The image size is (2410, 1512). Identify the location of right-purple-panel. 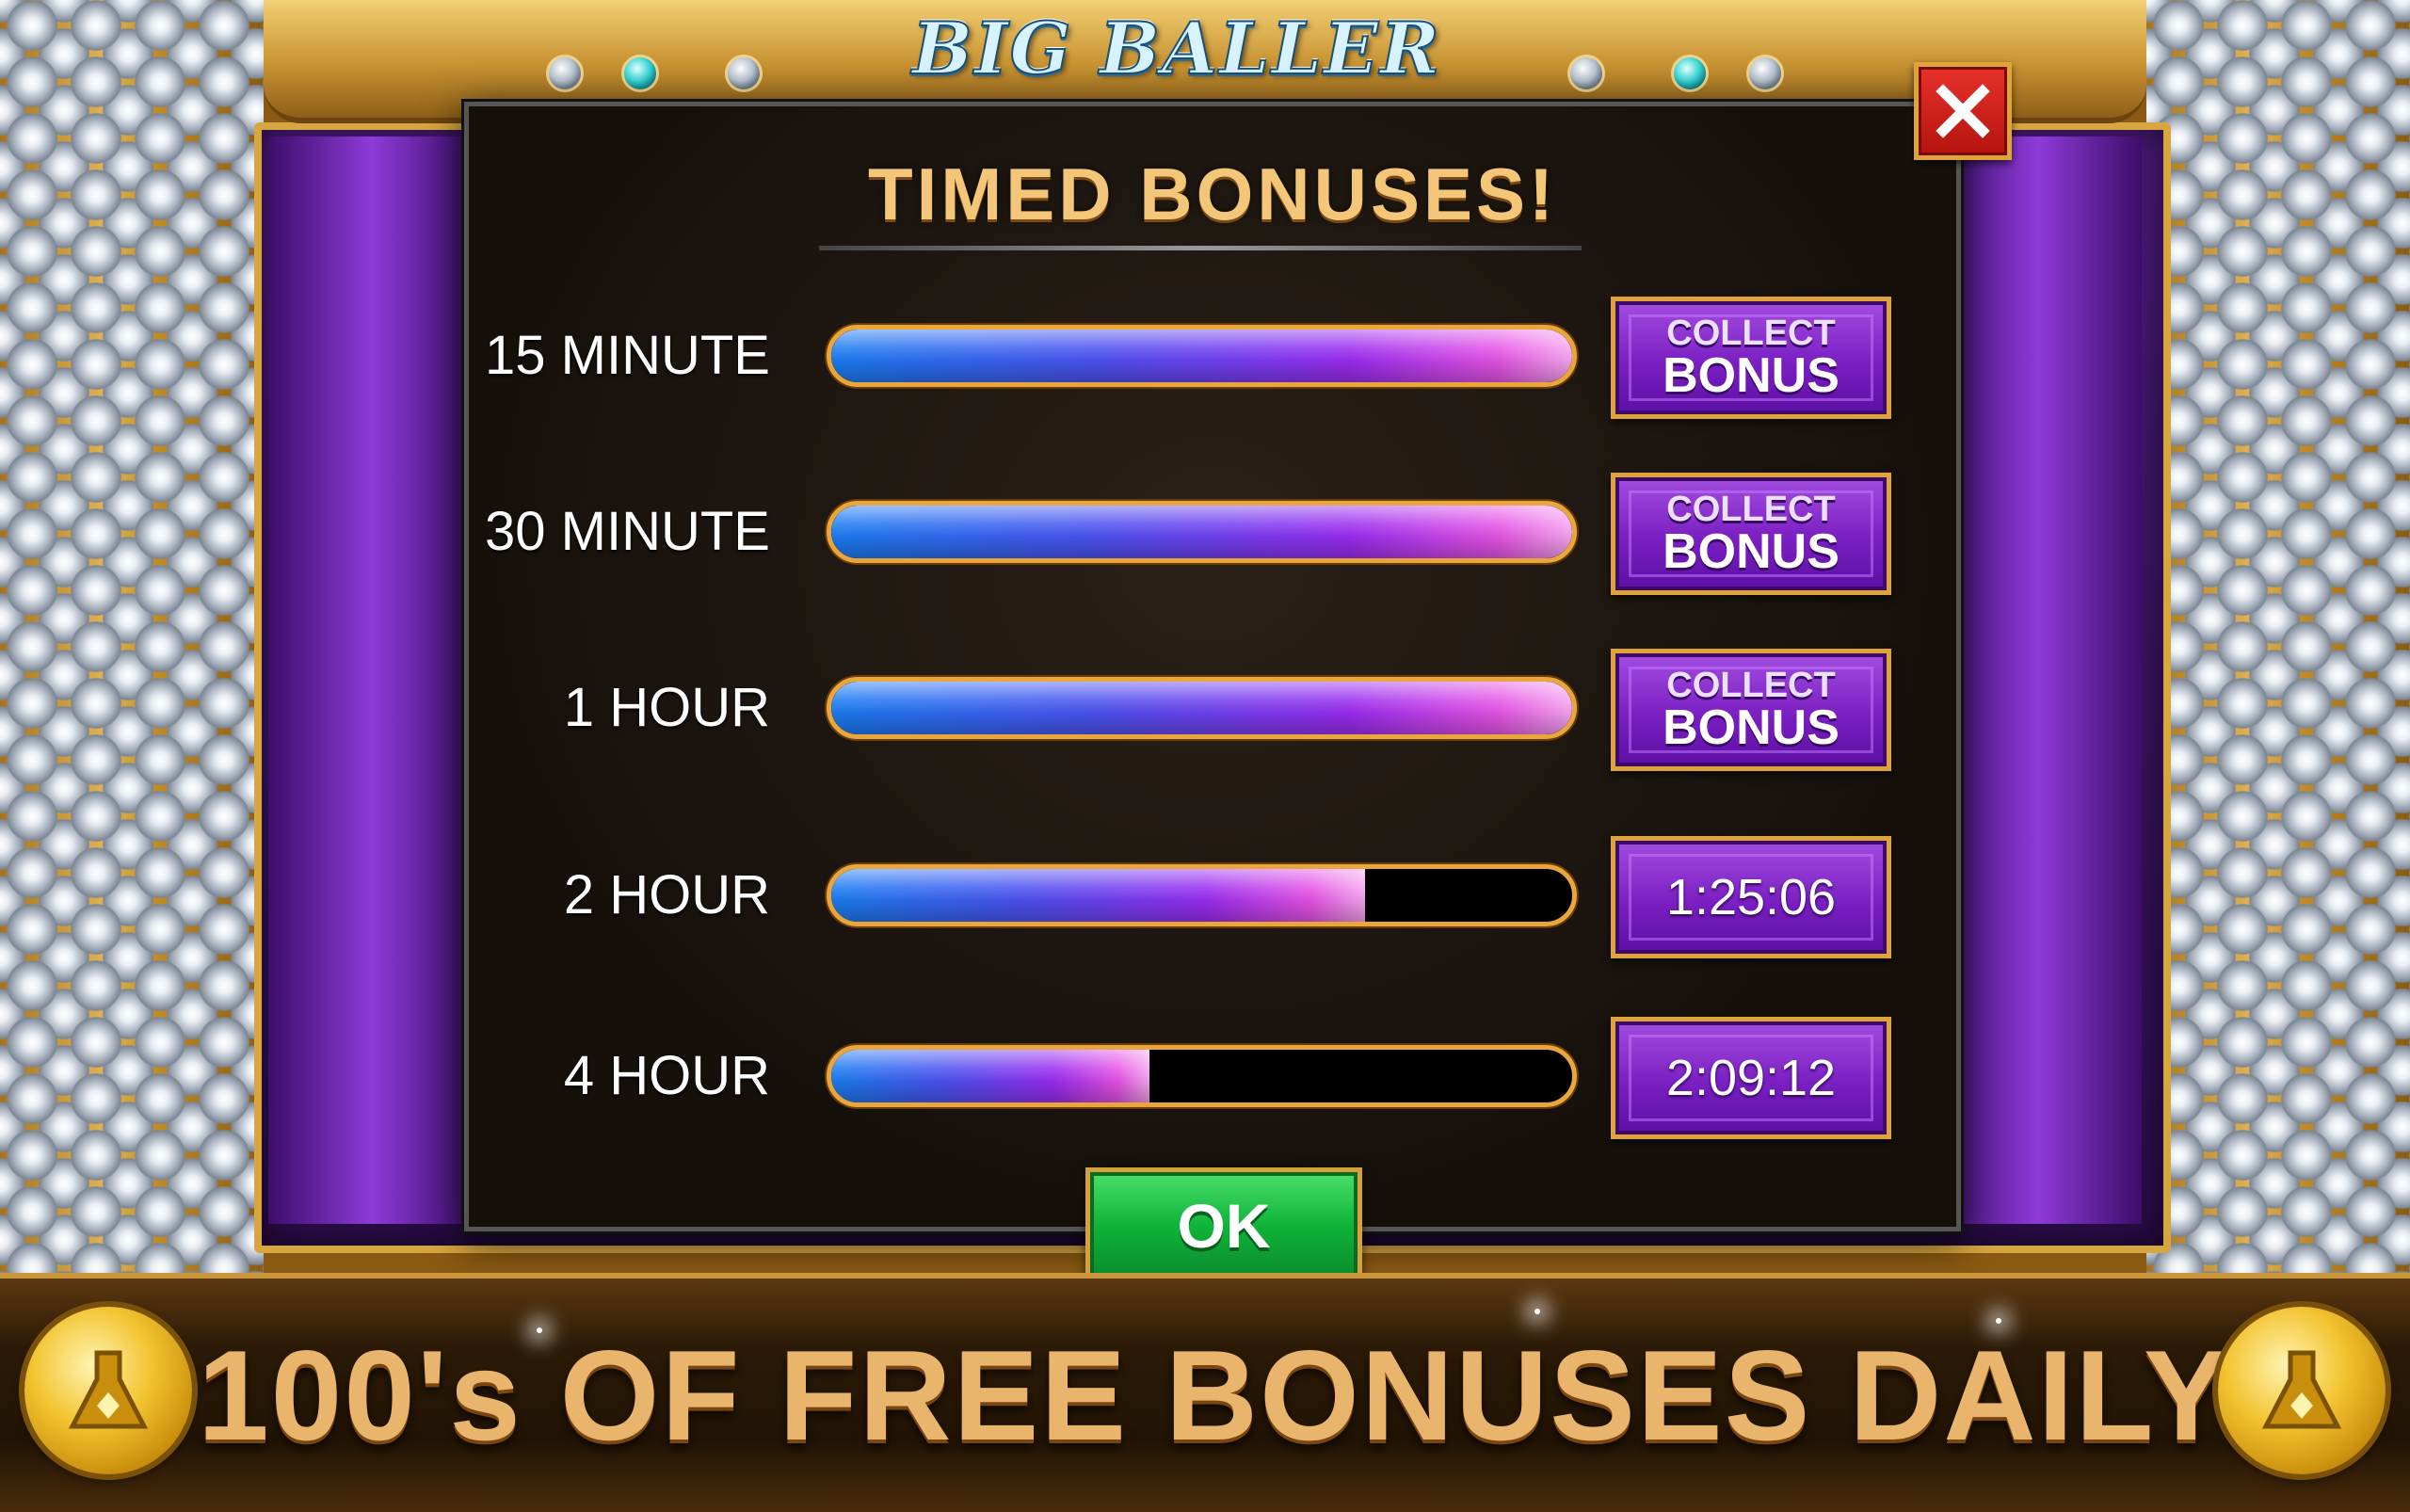
(2038, 680).